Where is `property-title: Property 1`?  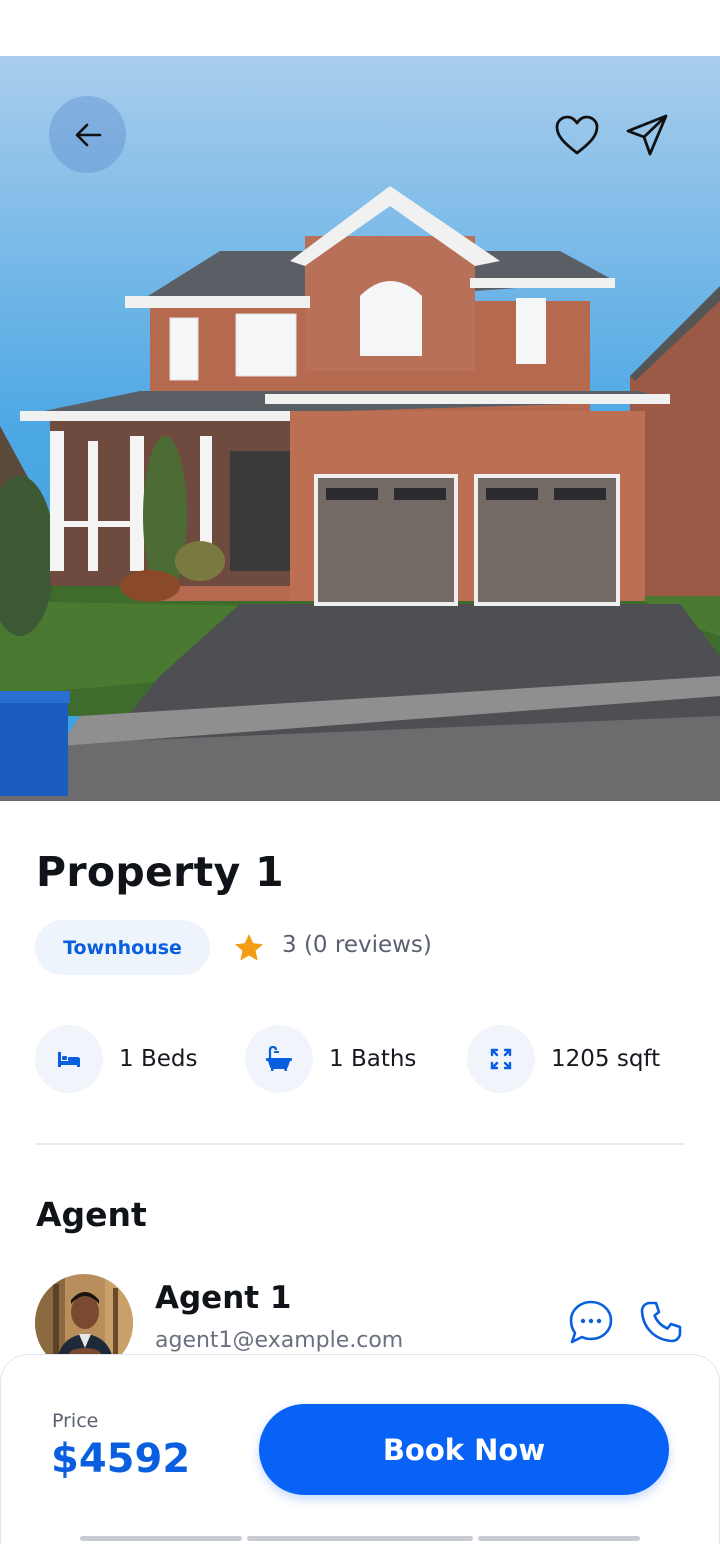
property-title: Property 1 is located at coordinates (160, 872).